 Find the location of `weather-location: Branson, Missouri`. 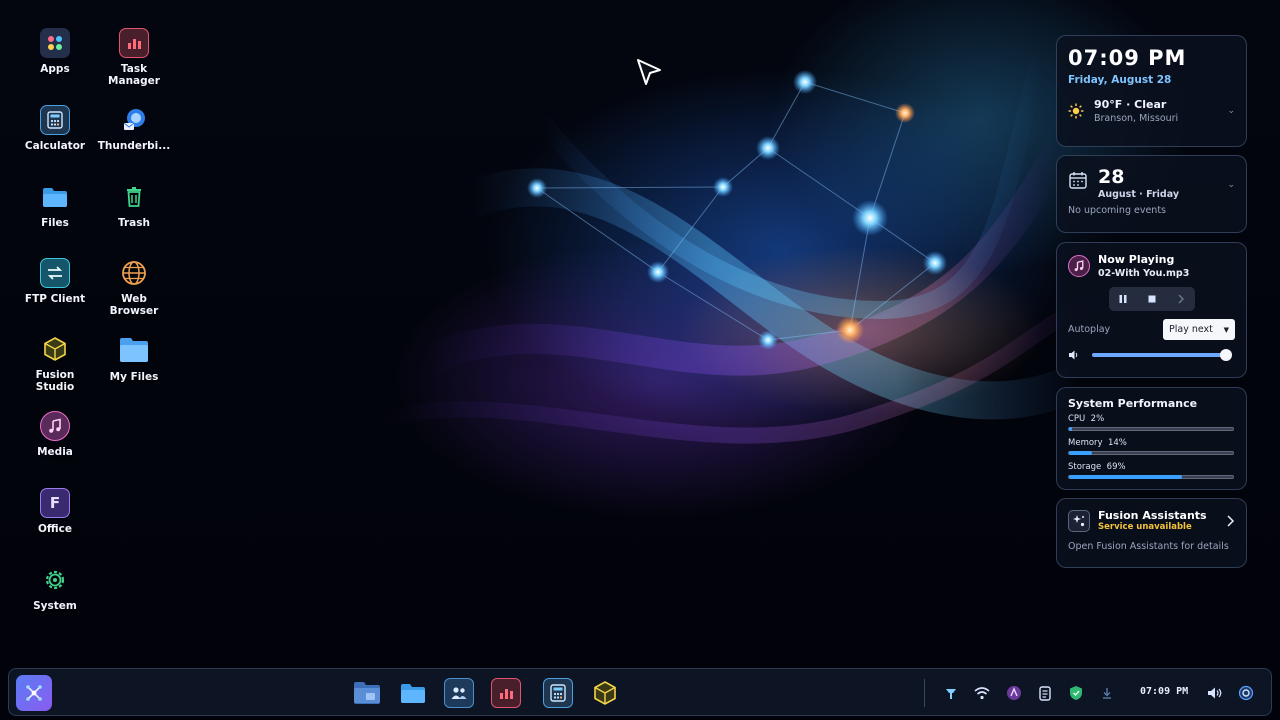

weather-location: Branson, Missouri is located at coordinates (1136, 118).